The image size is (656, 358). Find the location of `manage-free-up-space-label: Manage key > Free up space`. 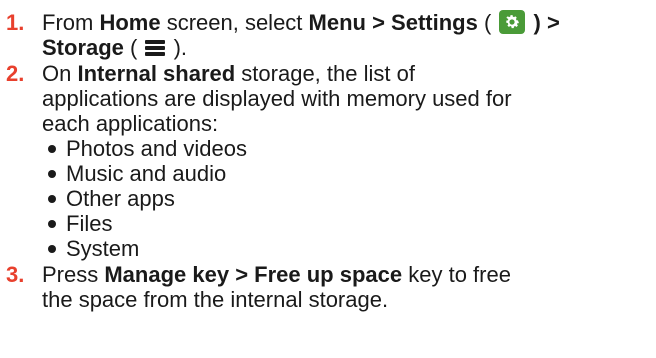

manage-free-up-space-label: Manage key > Free up space is located at coordinates (253, 274).